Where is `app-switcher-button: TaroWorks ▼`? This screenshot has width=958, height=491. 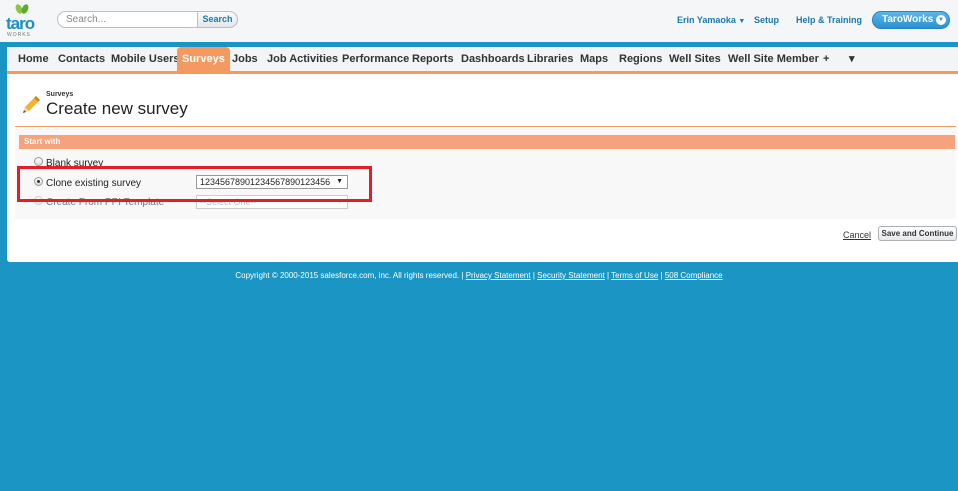 app-switcher-button: TaroWorks ▼ is located at coordinates (911, 20).